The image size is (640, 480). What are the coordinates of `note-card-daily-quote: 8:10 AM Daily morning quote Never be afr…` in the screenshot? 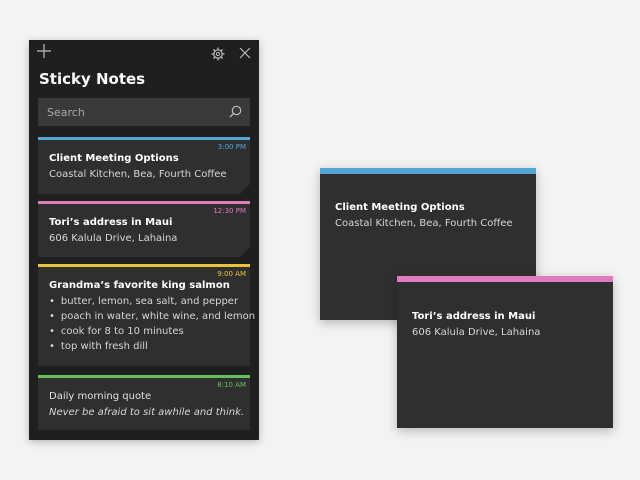 It's located at (144, 402).